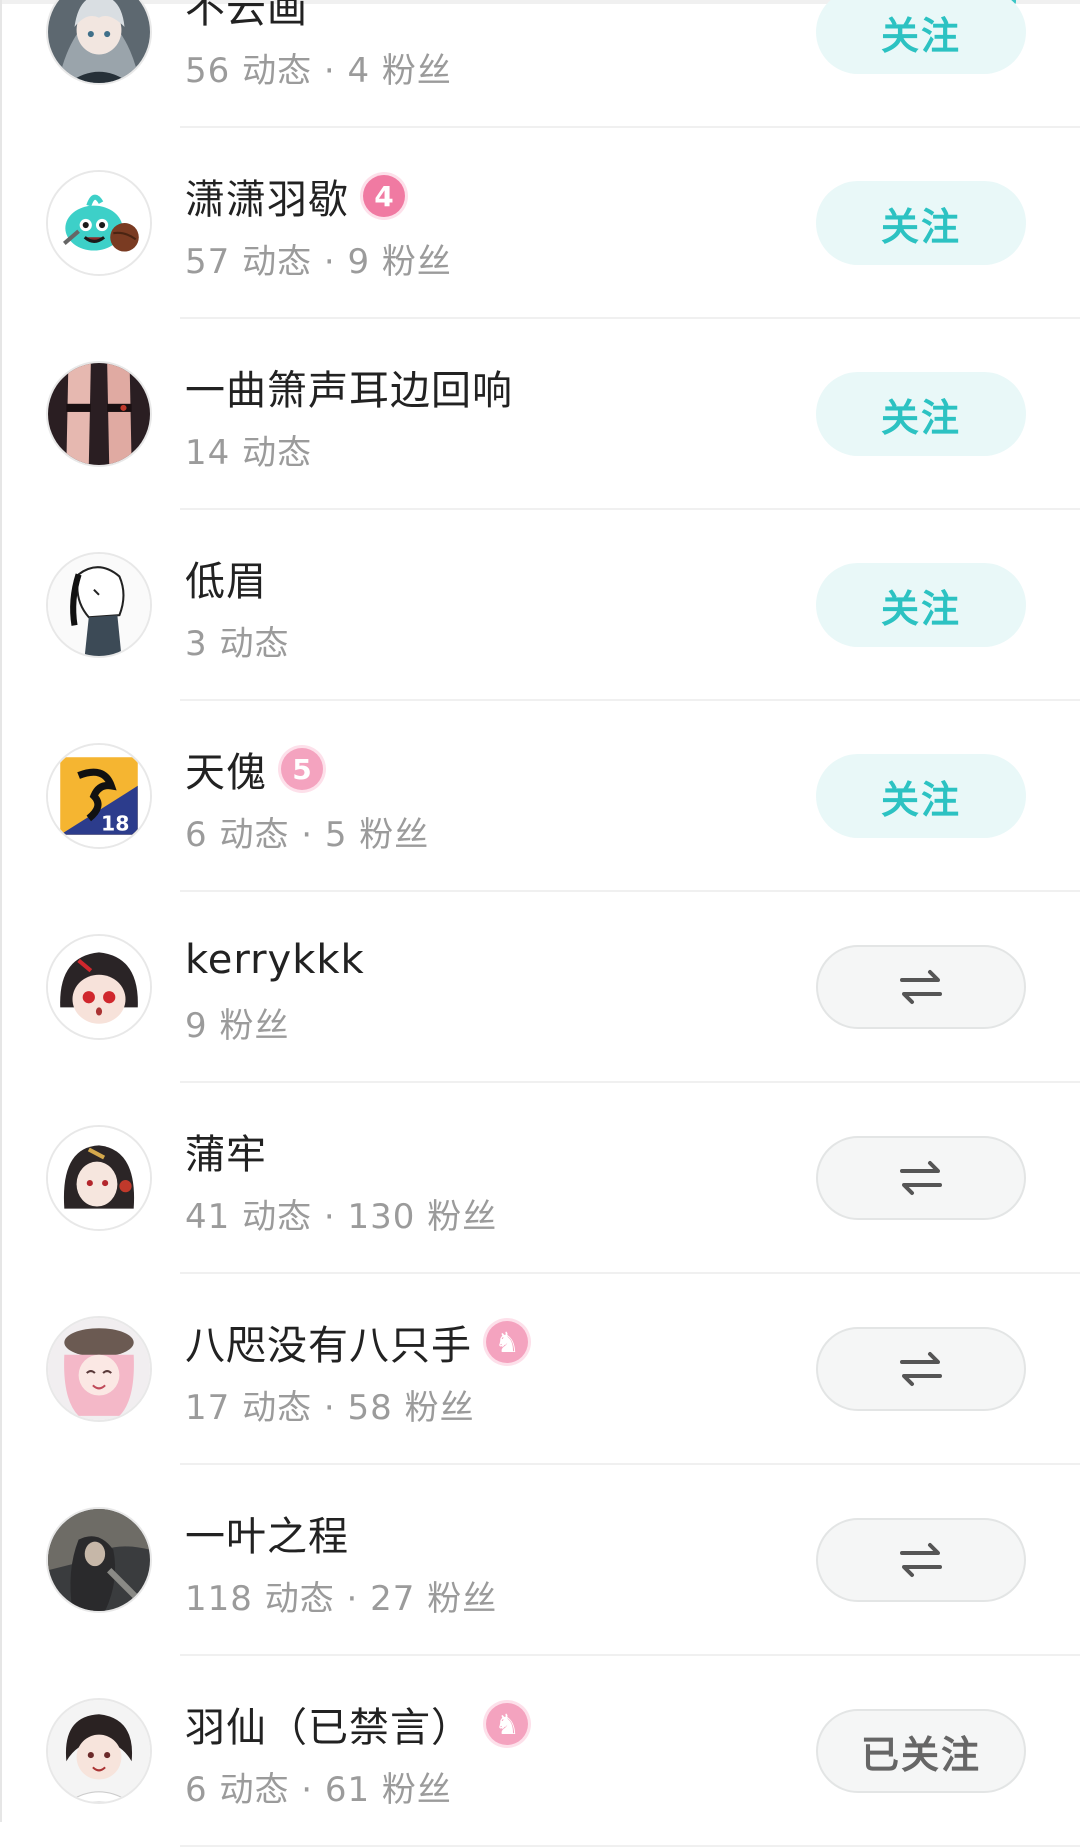 The height and width of the screenshot is (1847, 1080). What do you see at coordinates (275, 960) in the screenshot?
I see `user-name: kerrykkk` at bounding box center [275, 960].